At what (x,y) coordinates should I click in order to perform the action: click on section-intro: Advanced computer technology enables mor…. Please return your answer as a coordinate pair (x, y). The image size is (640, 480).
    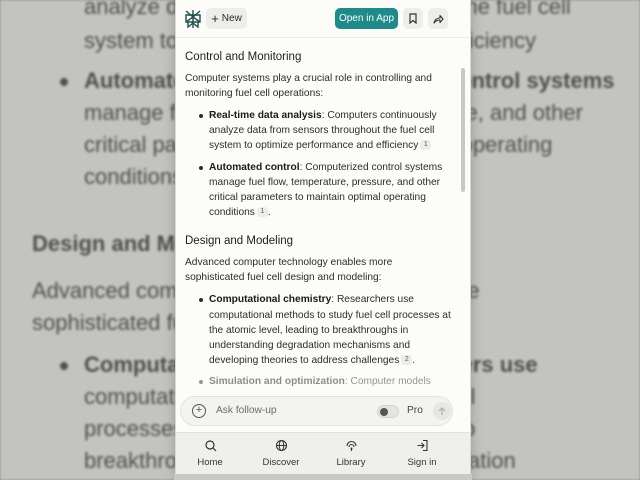
    Looking at the image, I should click on (289, 270).